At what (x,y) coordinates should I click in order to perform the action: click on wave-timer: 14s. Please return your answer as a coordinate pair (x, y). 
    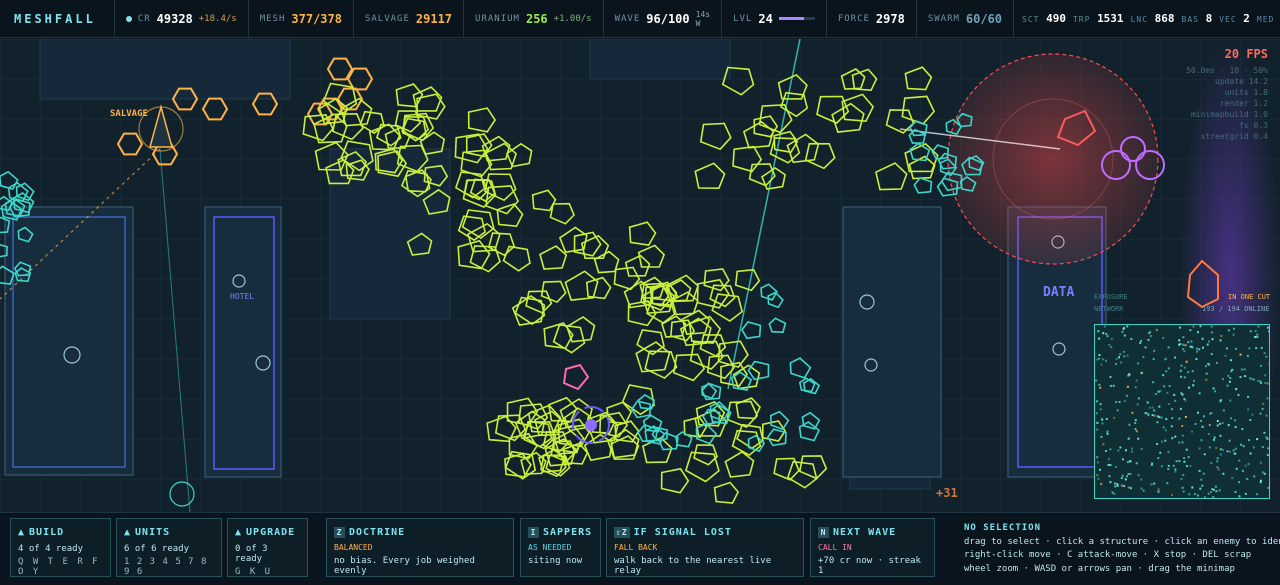
    Looking at the image, I should click on (703, 14).